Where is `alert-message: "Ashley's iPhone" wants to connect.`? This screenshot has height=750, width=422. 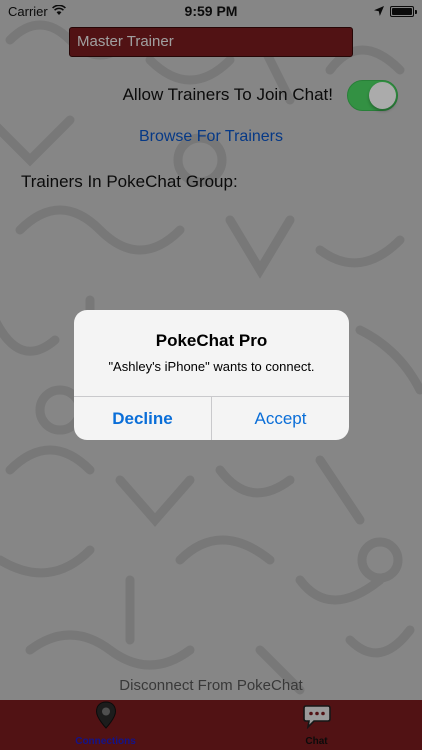 alert-message: "Ashley's iPhone" wants to connect. is located at coordinates (211, 366).